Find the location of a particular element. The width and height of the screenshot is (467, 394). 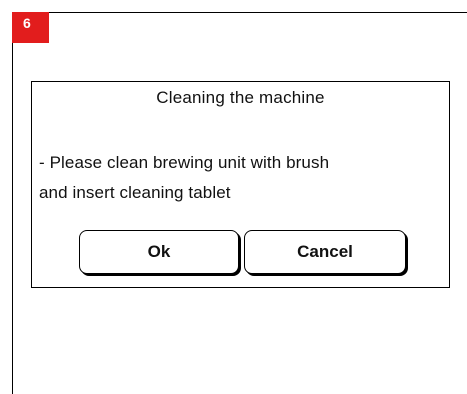

cancel-button: Cancel is located at coordinates (325, 252).